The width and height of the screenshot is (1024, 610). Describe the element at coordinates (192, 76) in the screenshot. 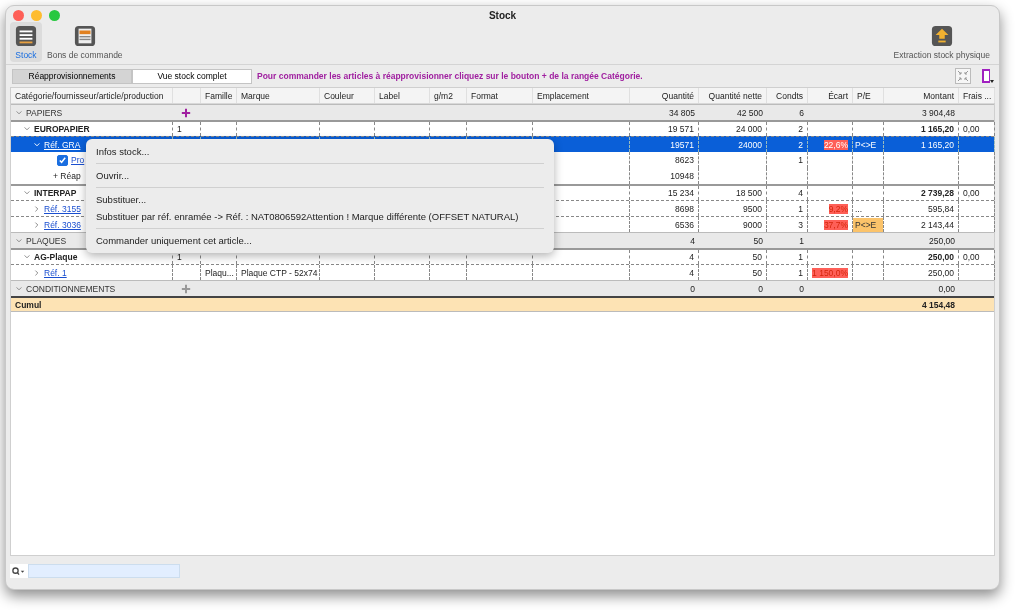

I see `tab: Vue stock complet` at that location.